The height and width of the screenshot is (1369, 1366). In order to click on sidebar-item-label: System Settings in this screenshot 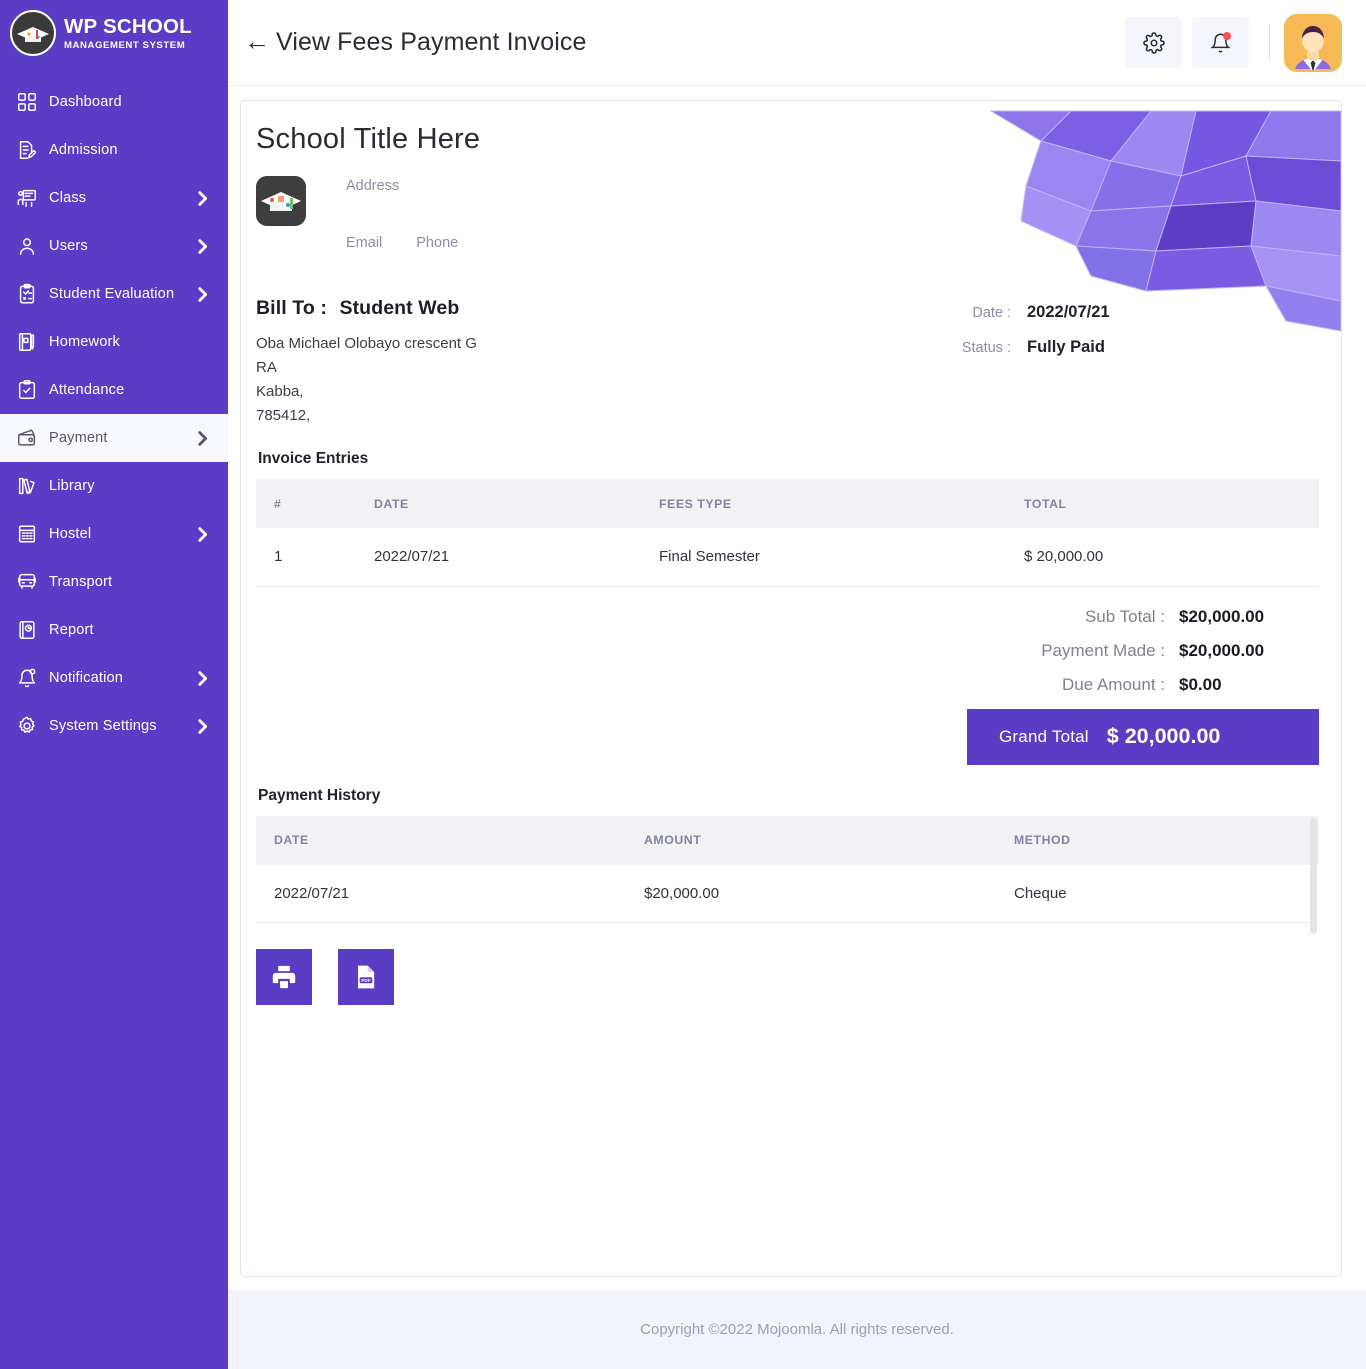, I will do `click(103, 726)`.